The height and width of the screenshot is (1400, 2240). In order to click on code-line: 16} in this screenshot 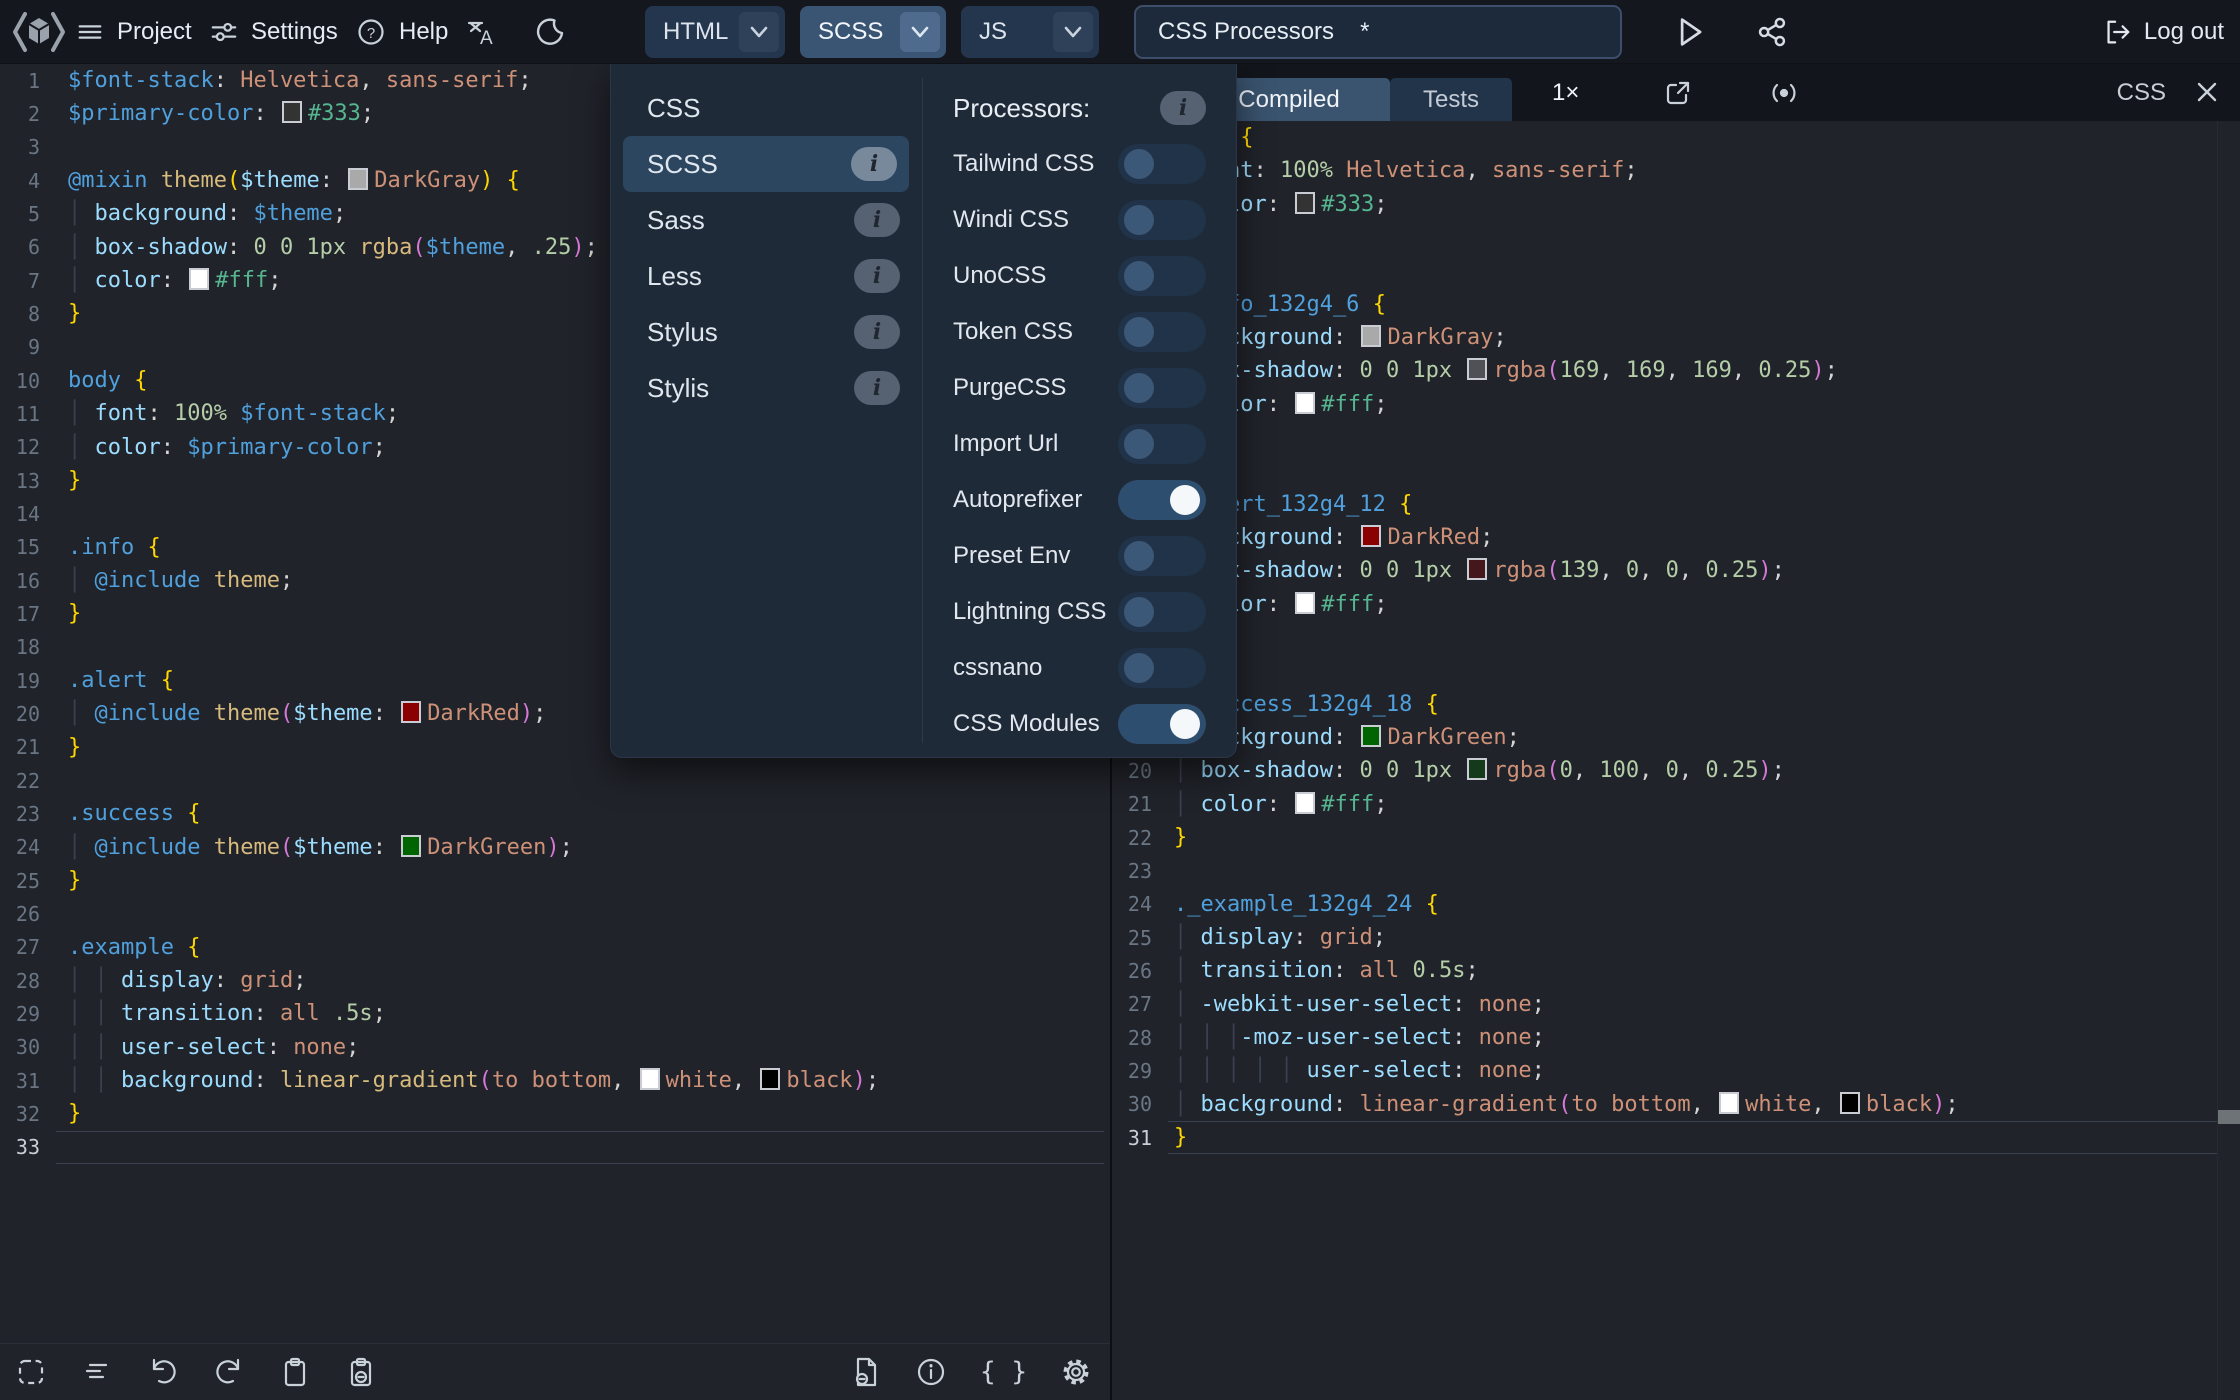, I will do `click(1676, 637)`.